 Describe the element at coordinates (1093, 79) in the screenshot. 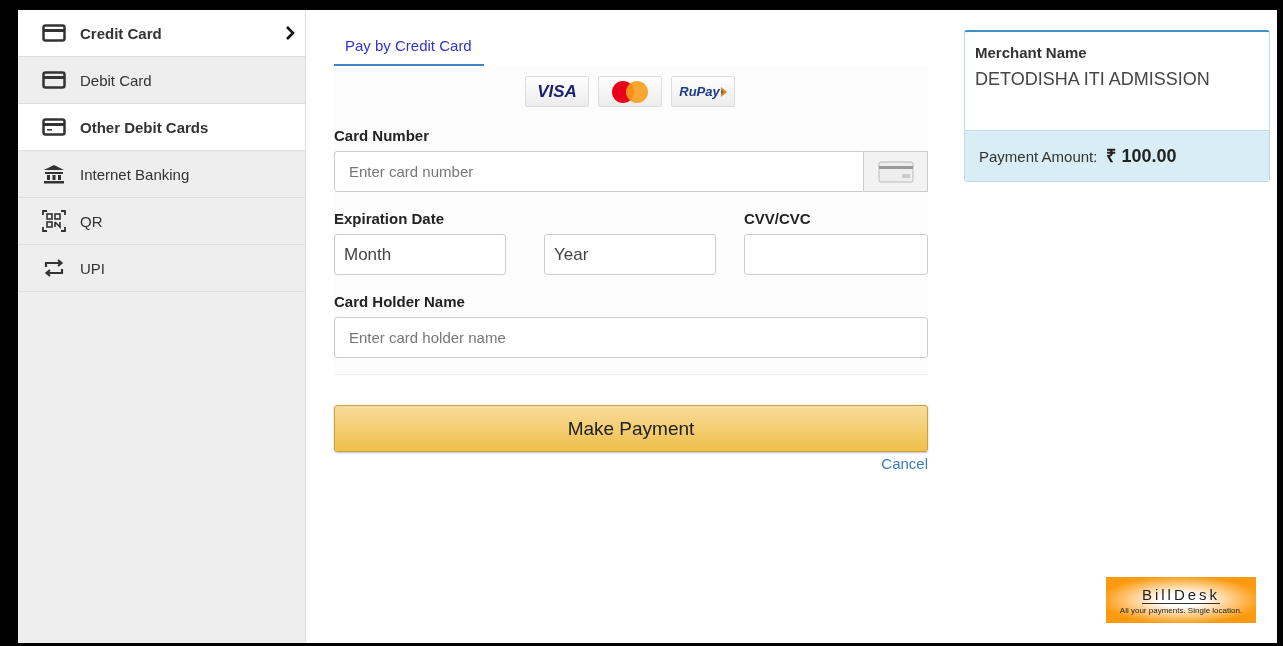

I see `merchant-name: DETODISHA ITI ADMISSION` at that location.